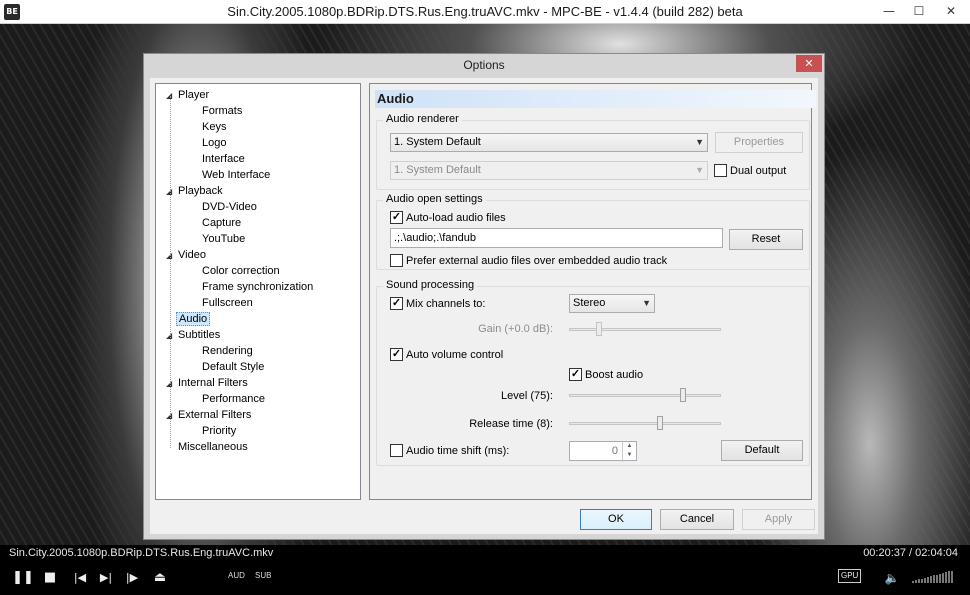  Describe the element at coordinates (892, 578) in the screenshot. I see `mute-icon: 🔈` at that location.